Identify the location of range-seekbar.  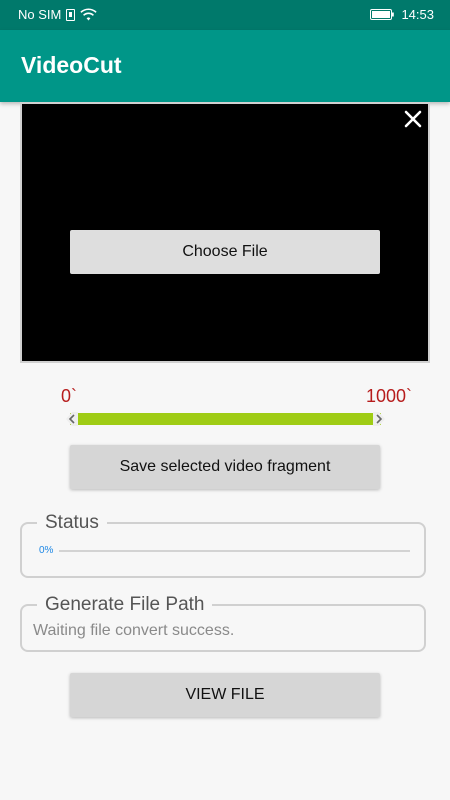
(225, 419).